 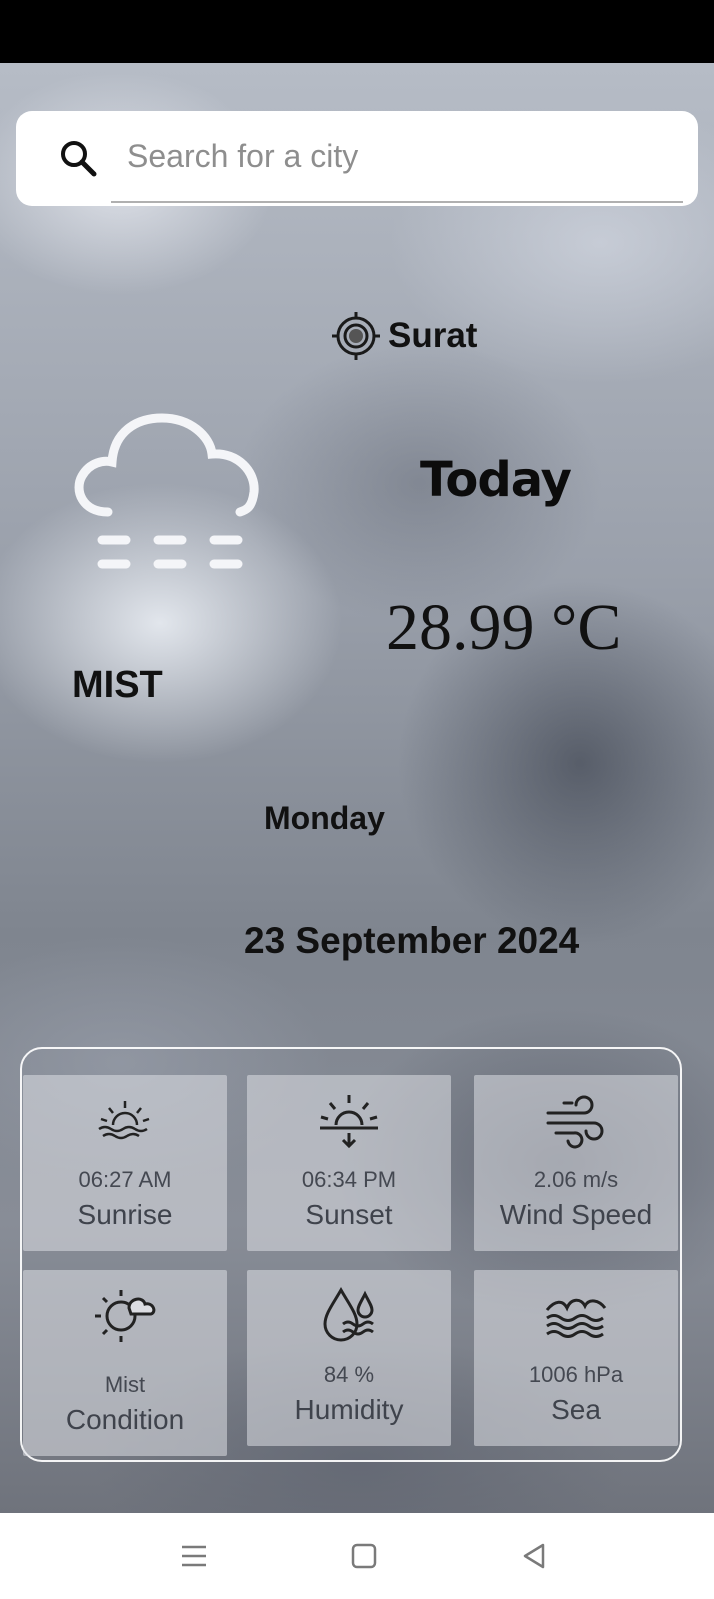 I want to click on wind-label: Wind Speed, so click(x=576, y=1214).